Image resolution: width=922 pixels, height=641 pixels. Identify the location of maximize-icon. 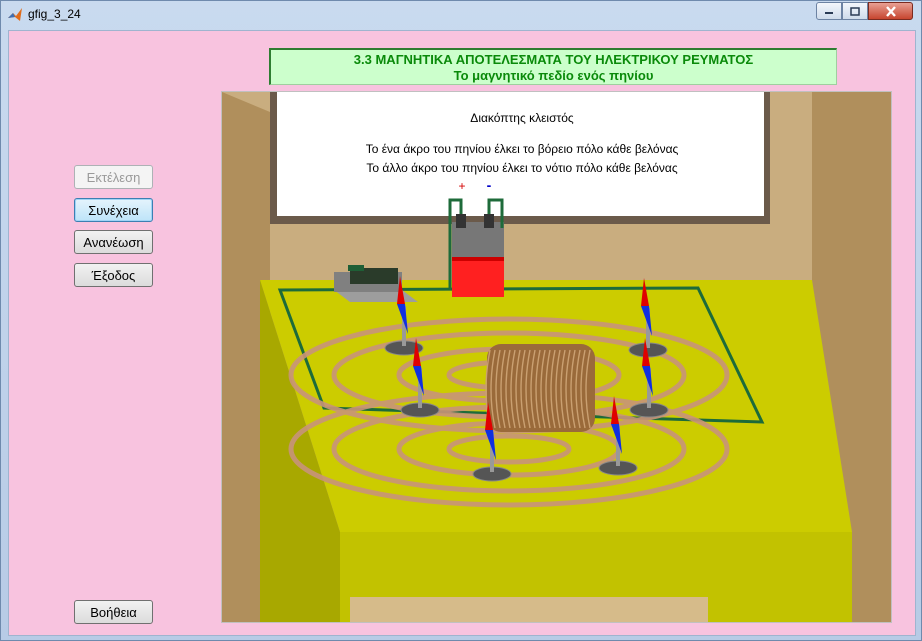
(855, 11).